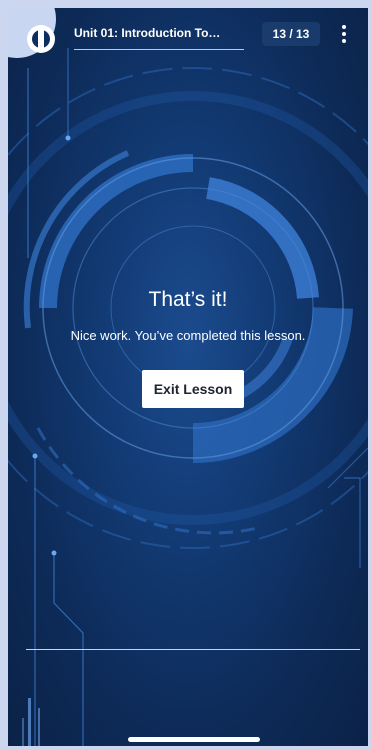 The width and height of the screenshot is (372, 749). What do you see at coordinates (159, 49) in the screenshot?
I see `unit-title-underline` at bounding box center [159, 49].